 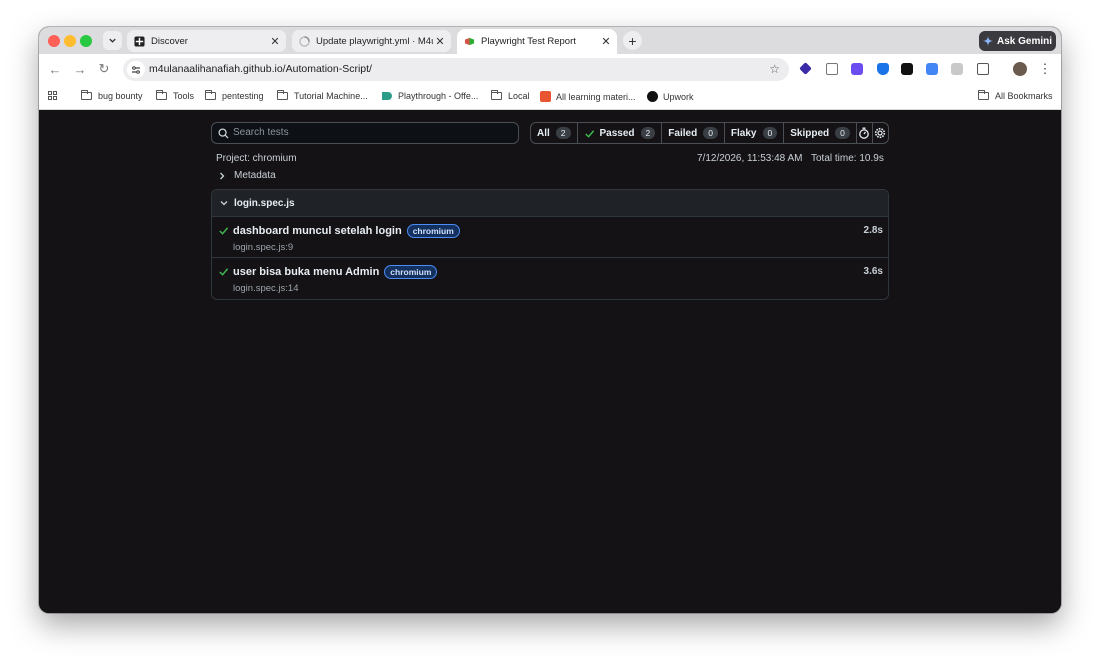 I want to click on tab-playwright-report: Playwright Test Report ✕, so click(x=537, y=41).